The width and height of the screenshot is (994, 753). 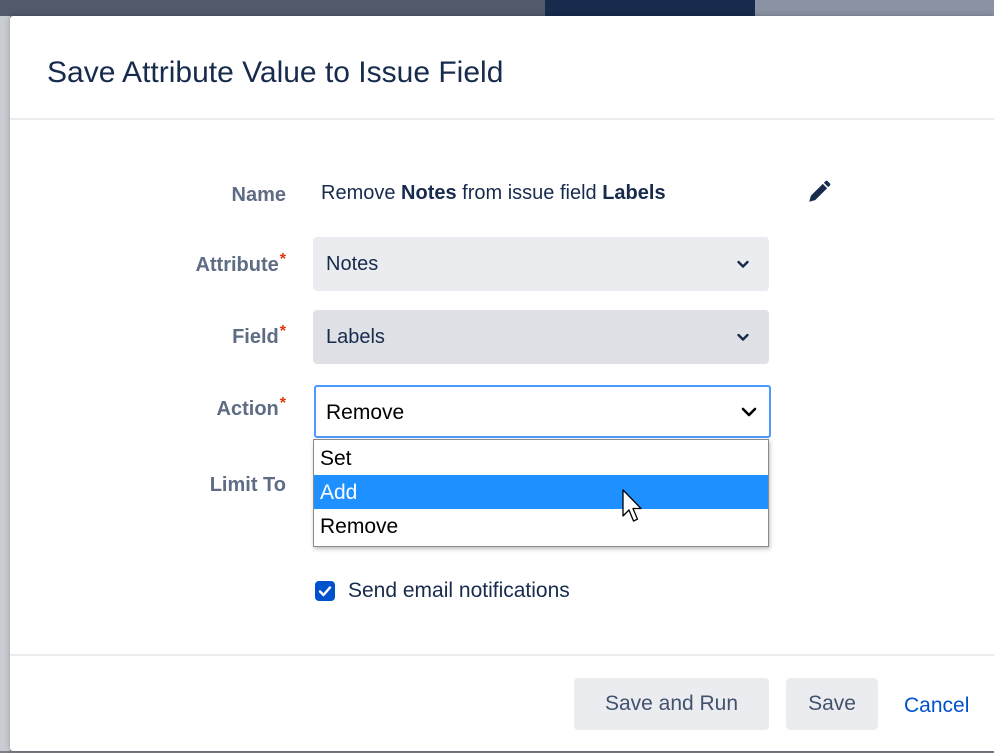 I want to click on limit-to-label: Limit To, so click(x=247, y=485).